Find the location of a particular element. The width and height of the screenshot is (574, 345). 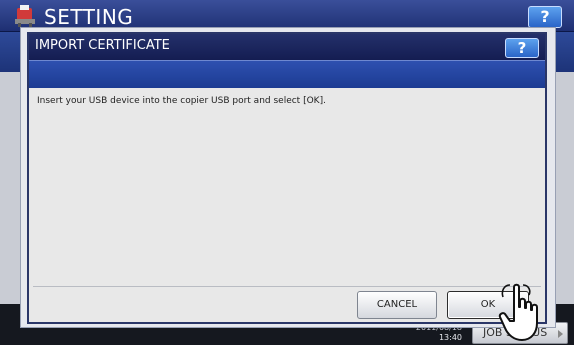

app-title: SETTING is located at coordinates (89, 17).